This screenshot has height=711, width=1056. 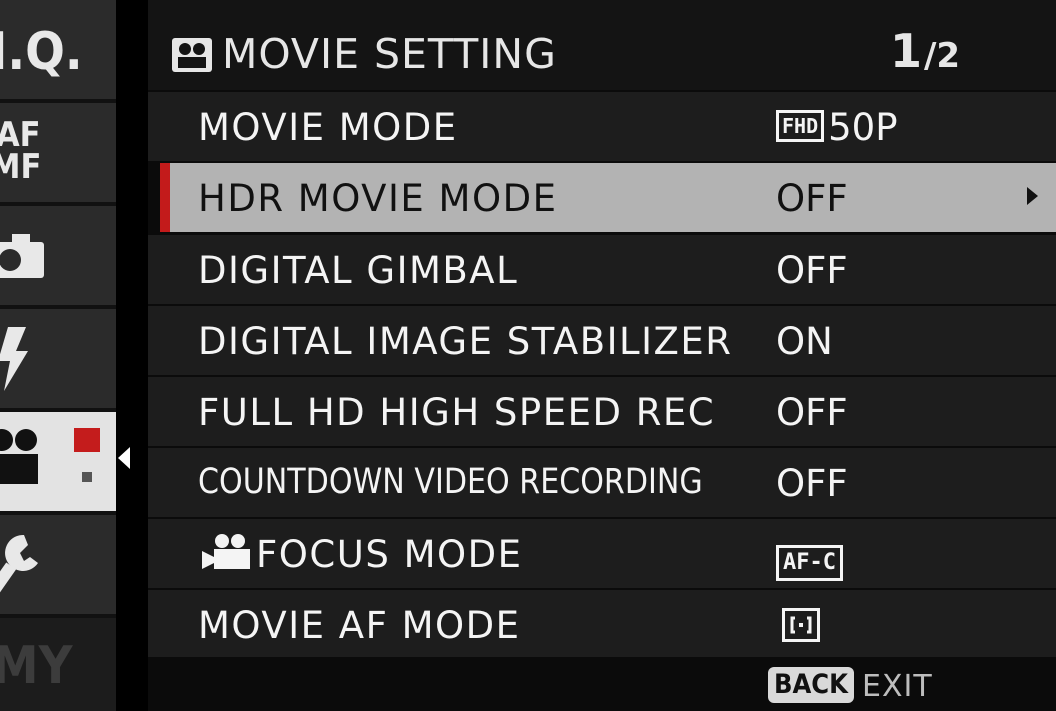 What do you see at coordinates (58, 255) in the screenshot?
I see `tab-shooting` at bounding box center [58, 255].